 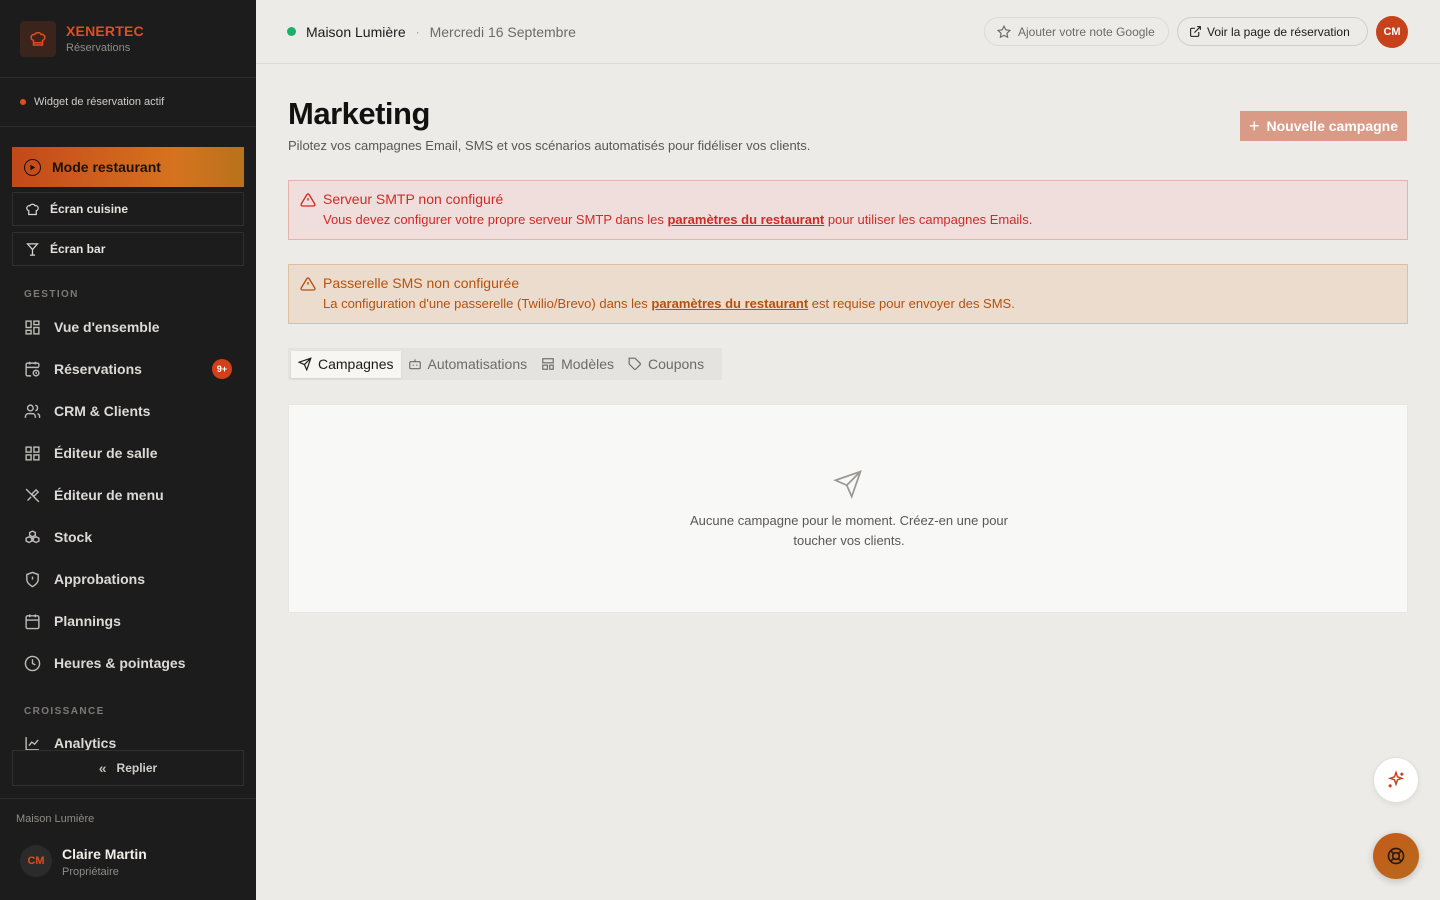 I want to click on sidebar-item-label: Réservations, so click(x=98, y=369).